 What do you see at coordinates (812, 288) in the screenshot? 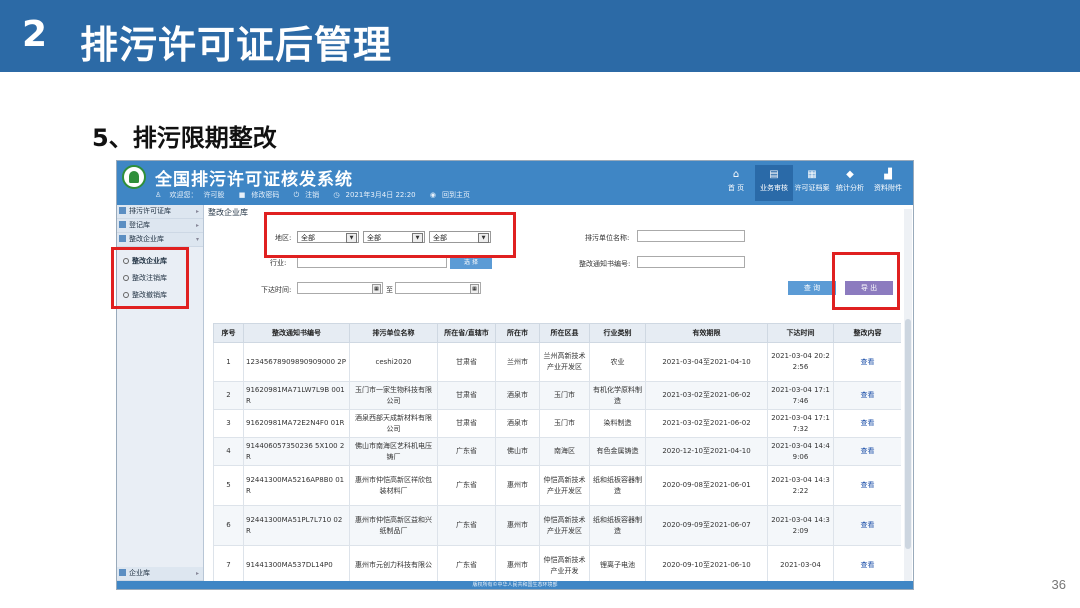
I see `query-button: 查 询` at bounding box center [812, 288].